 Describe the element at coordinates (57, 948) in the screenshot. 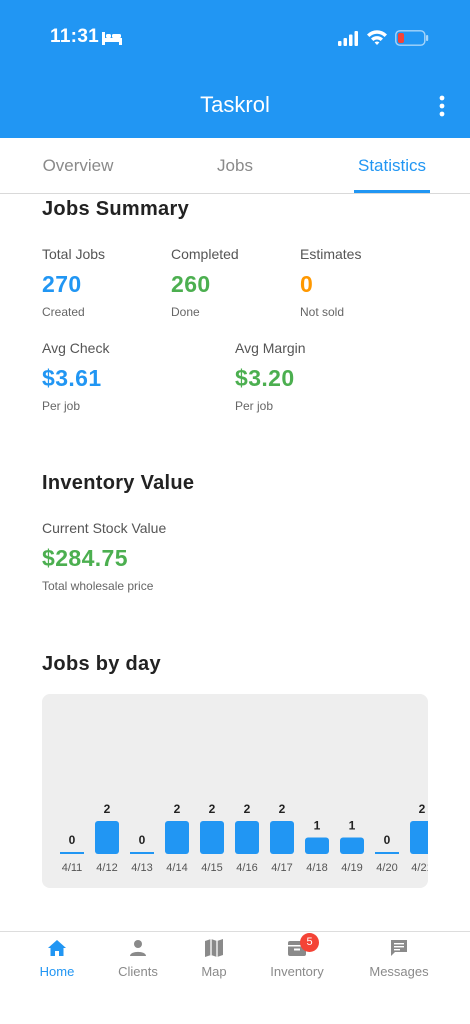

I see `home-icon` at that location.